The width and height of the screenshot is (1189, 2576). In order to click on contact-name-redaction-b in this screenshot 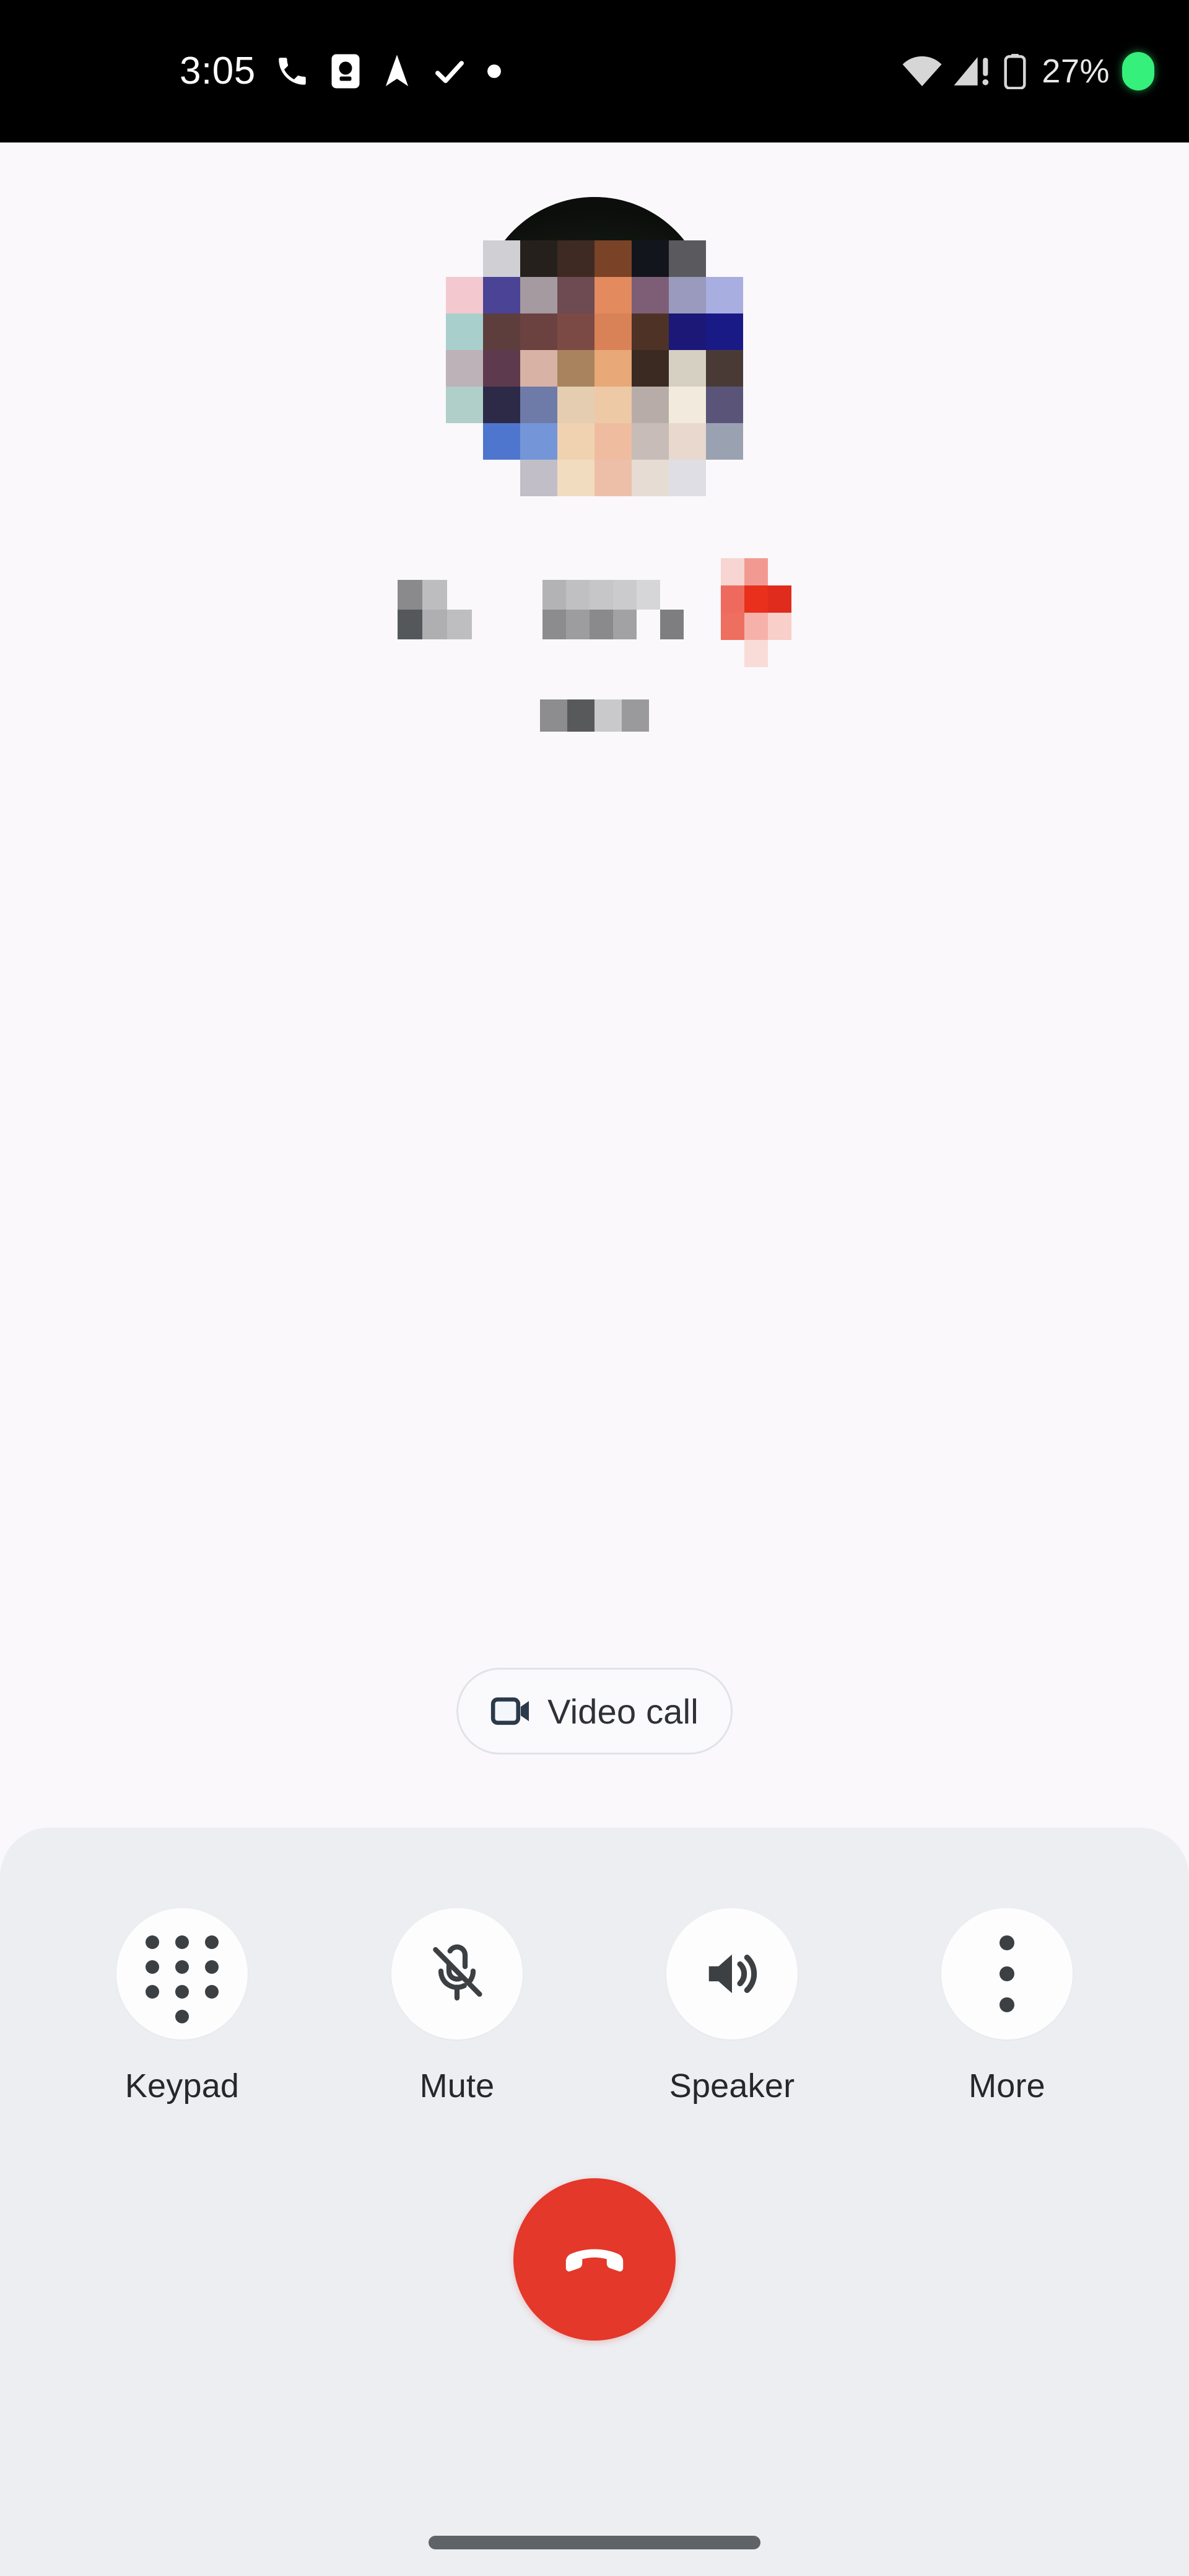, I will do `click(613, 609)`.